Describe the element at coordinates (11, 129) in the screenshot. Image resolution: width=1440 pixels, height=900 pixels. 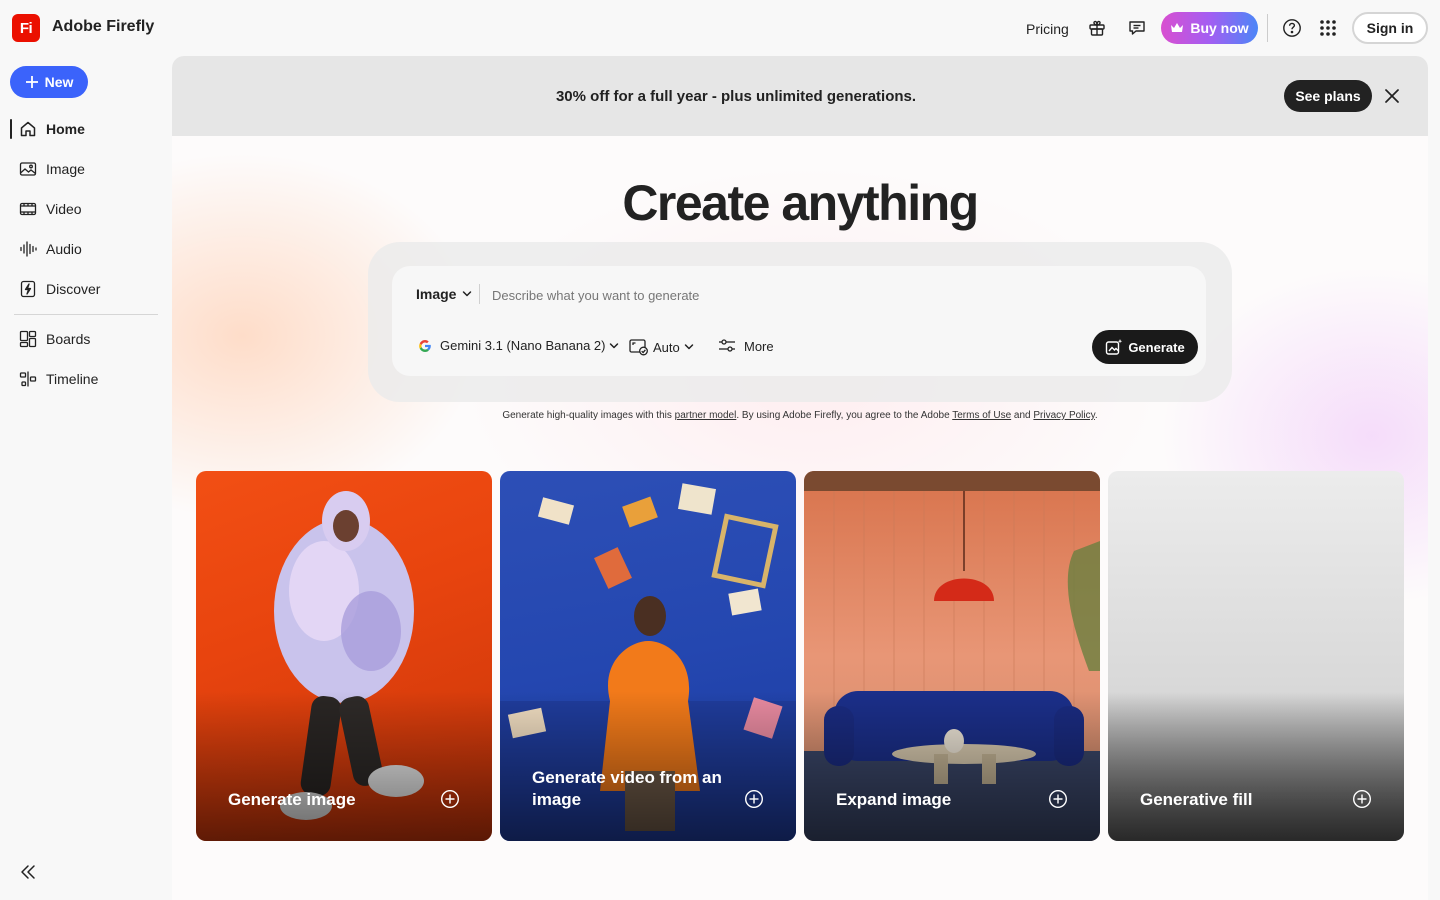
I see `active-indicator` at that location.